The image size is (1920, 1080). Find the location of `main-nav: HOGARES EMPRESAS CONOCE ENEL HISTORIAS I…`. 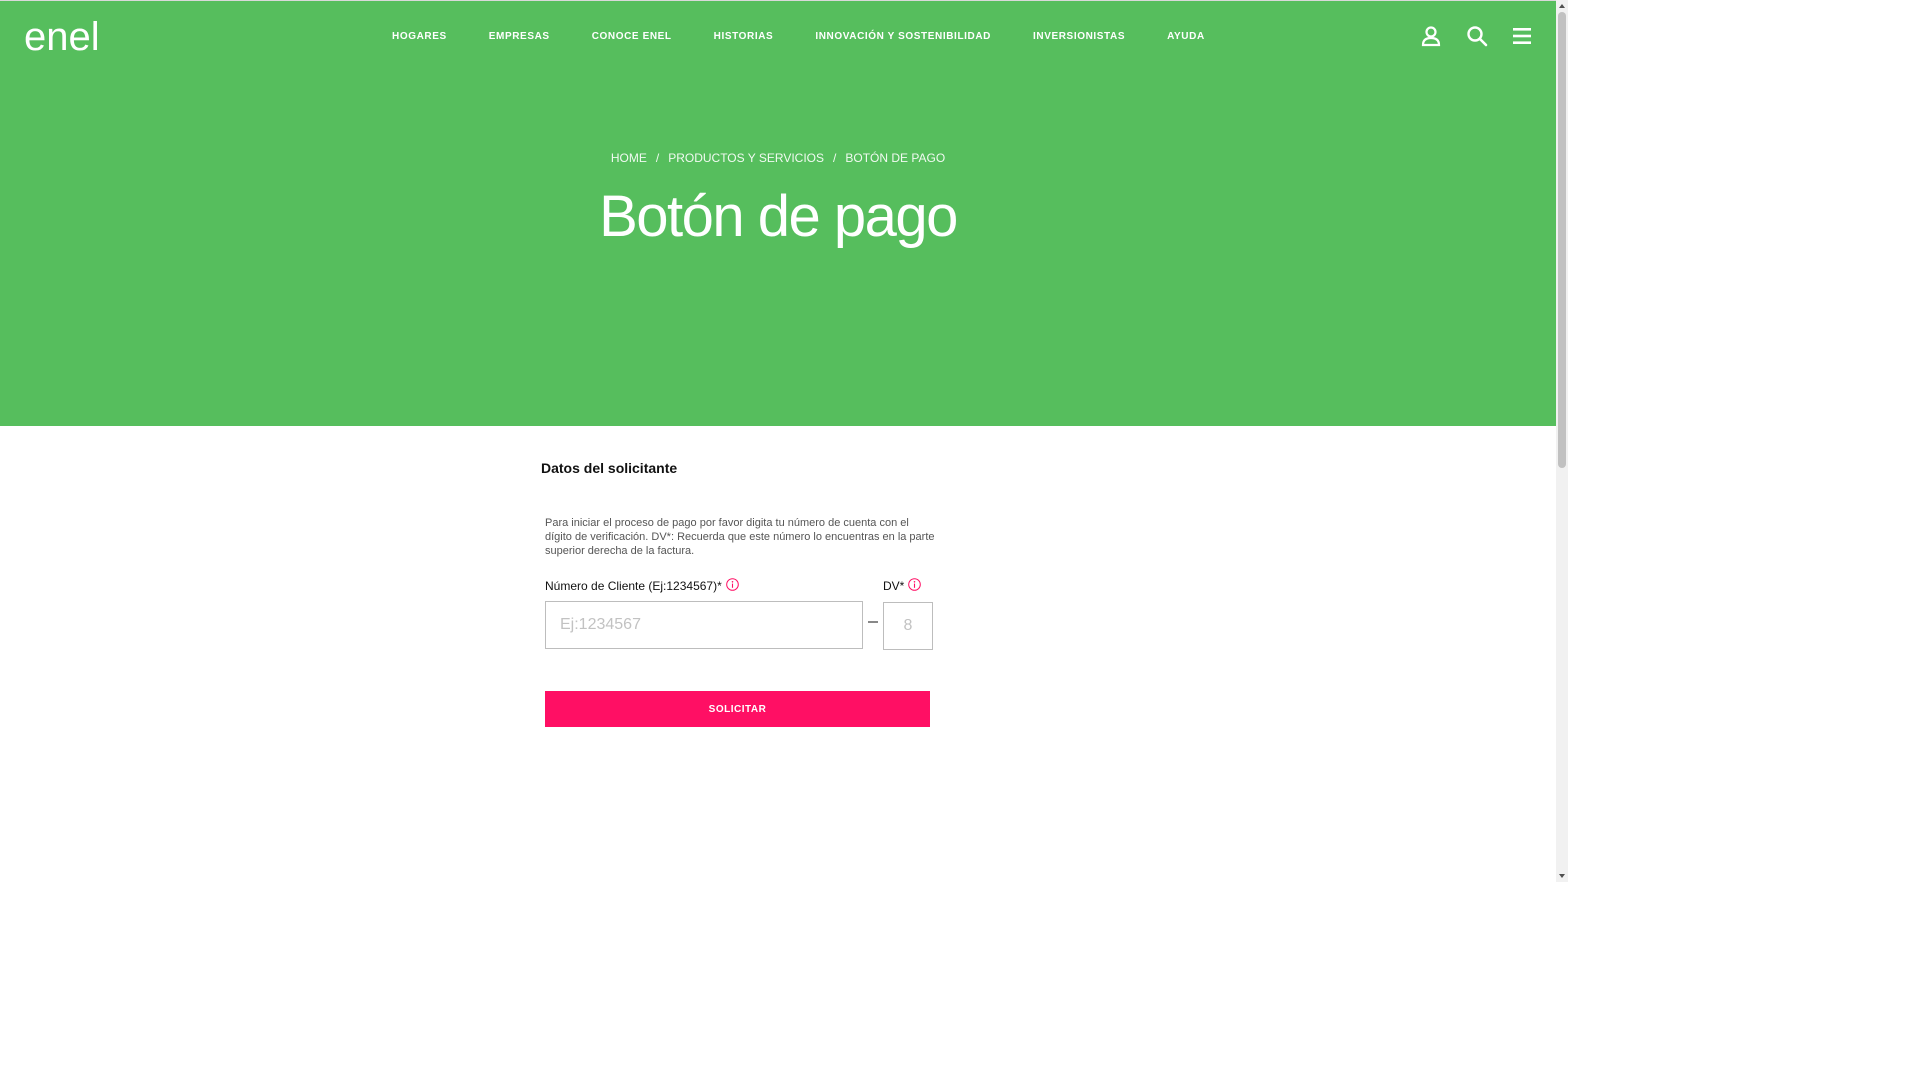

main-nav: HOGARES EMPRESAS CONOCE ENEL HISTORIAS I… is located at coordinates (798, 36).